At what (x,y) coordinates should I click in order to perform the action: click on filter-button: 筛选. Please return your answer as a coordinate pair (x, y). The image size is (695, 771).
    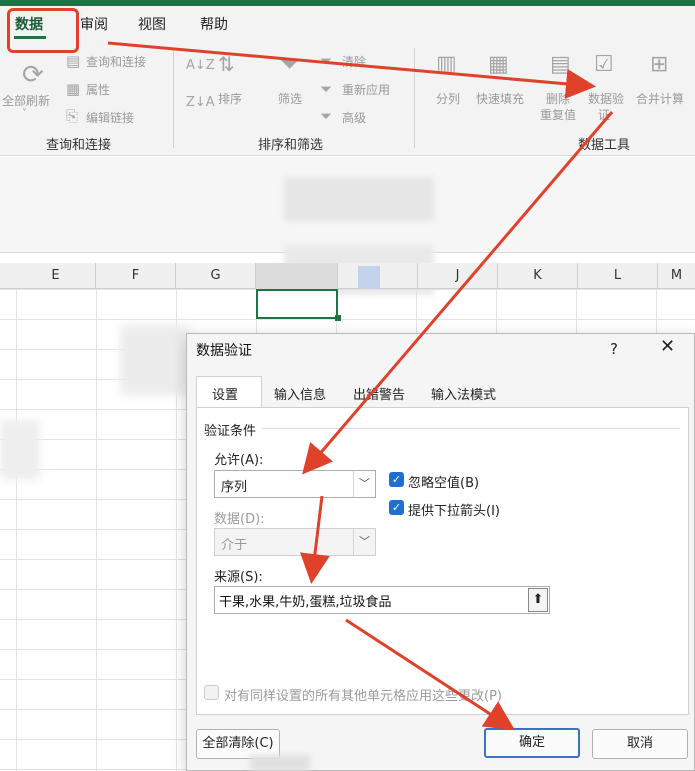
    Looking at the image, I should click on (290, 98).